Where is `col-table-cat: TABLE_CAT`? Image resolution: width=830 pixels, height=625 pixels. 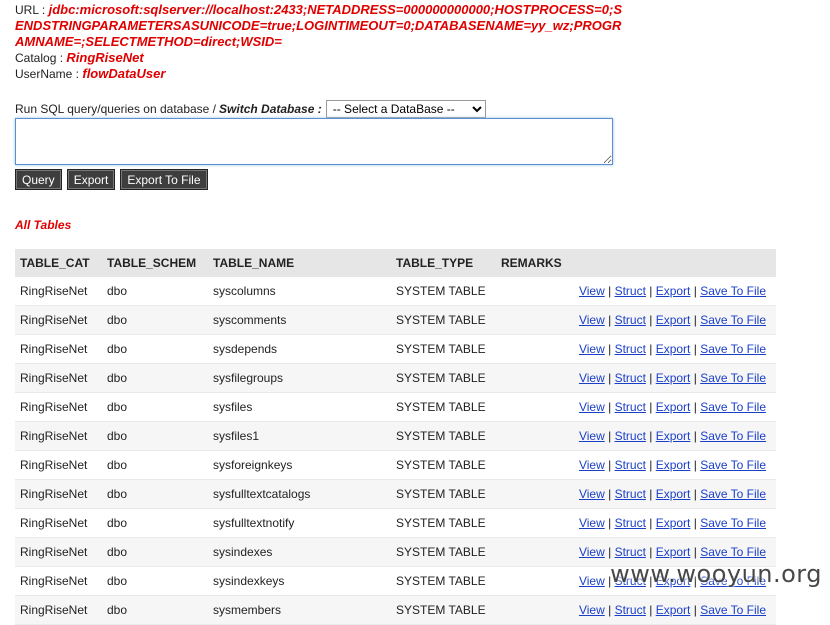
col-table-cat: TABLE_CAT is located at coordinates (58, 263).